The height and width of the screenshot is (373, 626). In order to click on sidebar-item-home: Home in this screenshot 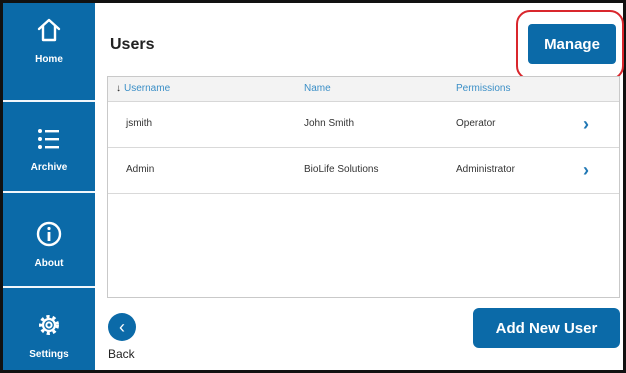, I will do `click(49, 40)`.